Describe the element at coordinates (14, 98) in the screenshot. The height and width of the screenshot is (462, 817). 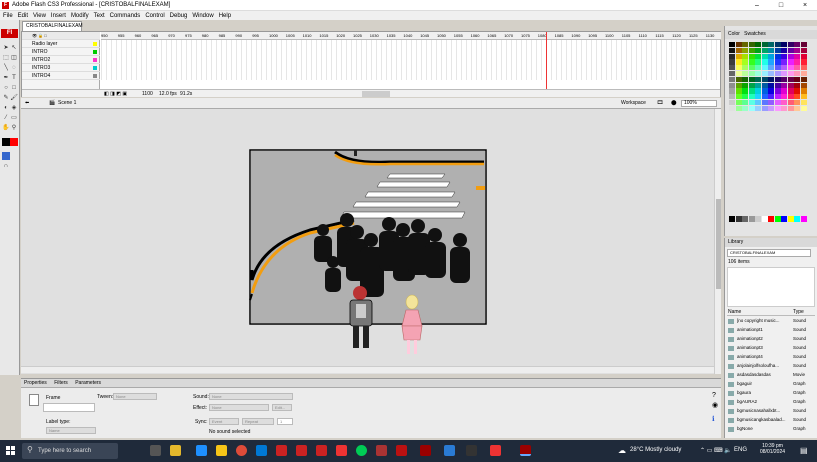
I see `brush-tool-icon: 🖌` at that location.